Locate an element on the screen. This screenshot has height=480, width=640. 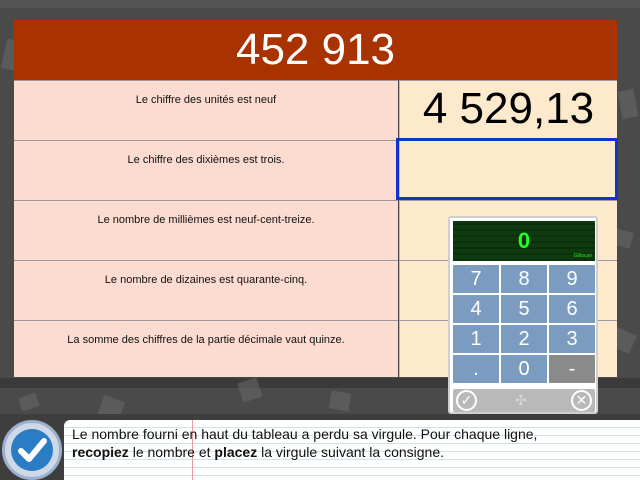
check-icon is located at coordinates (32, 450).